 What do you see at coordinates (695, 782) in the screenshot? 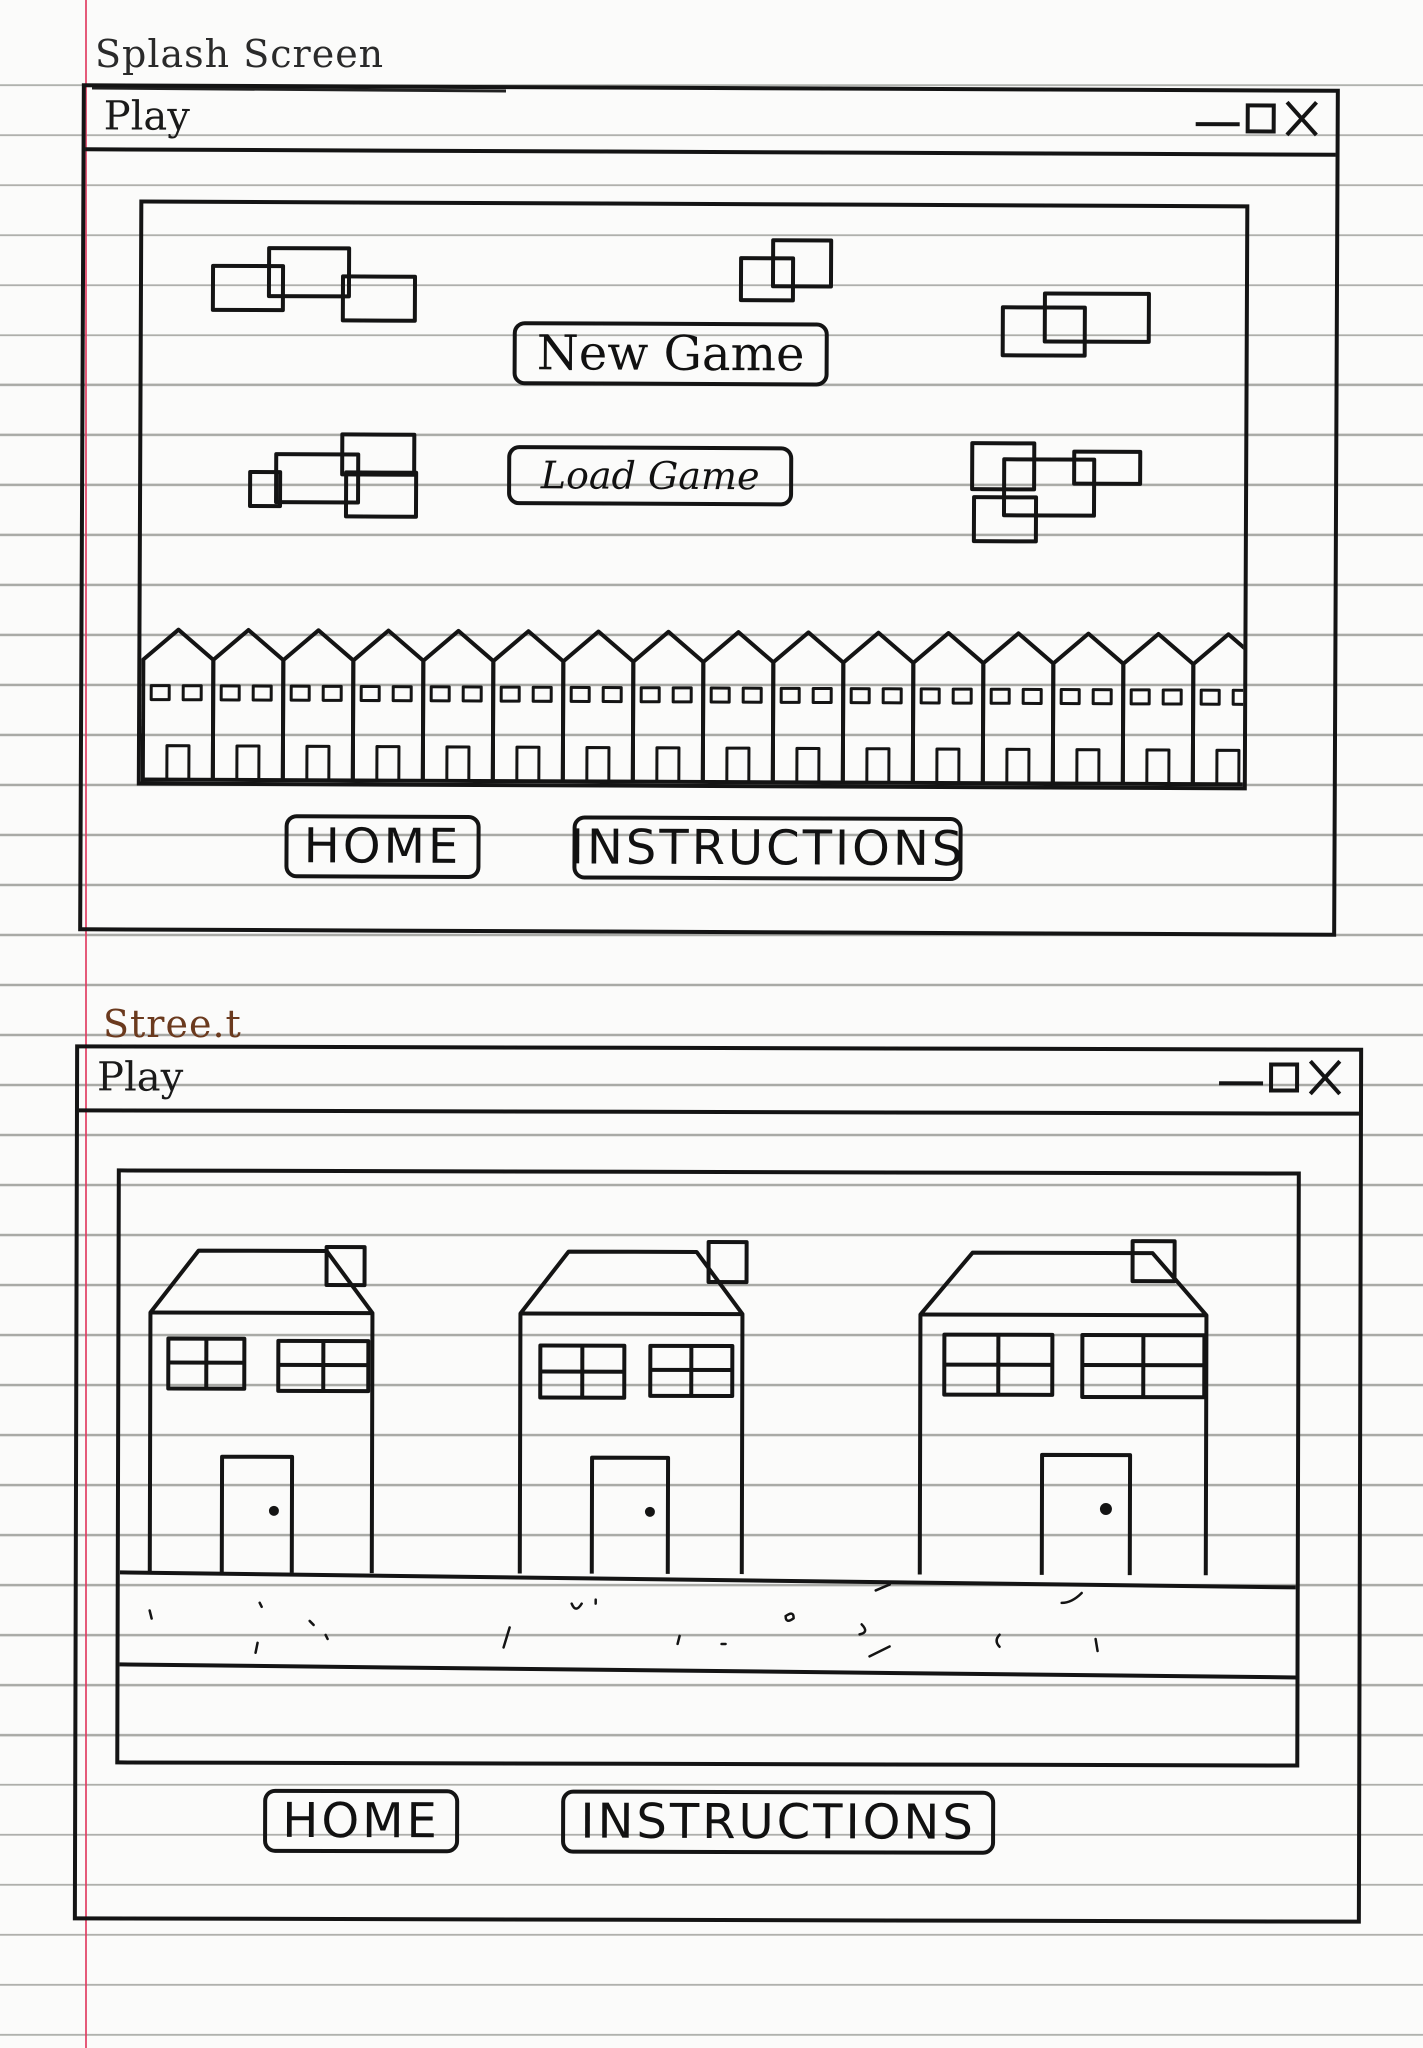
I see `house-row-baseline` at bounding box center [695, 782].